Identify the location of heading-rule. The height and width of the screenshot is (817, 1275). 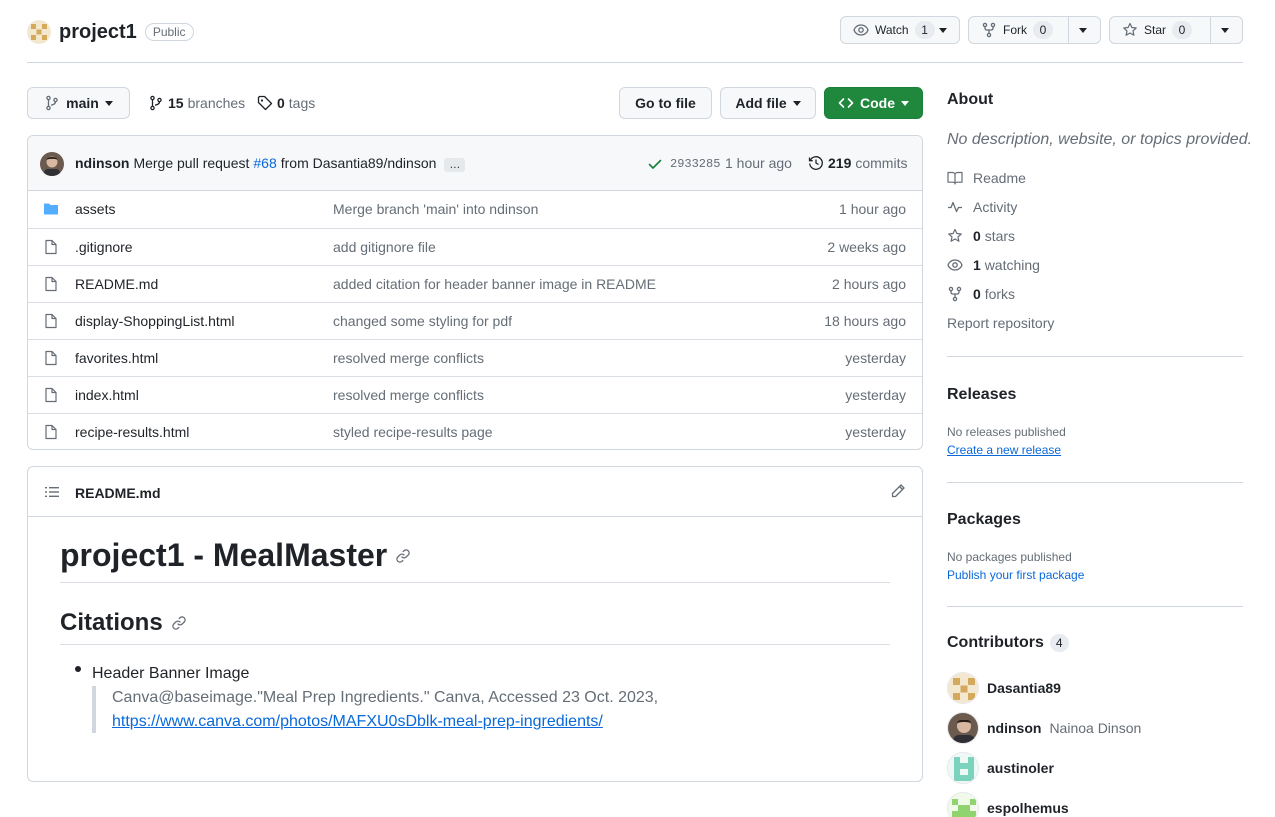
(475, 582).